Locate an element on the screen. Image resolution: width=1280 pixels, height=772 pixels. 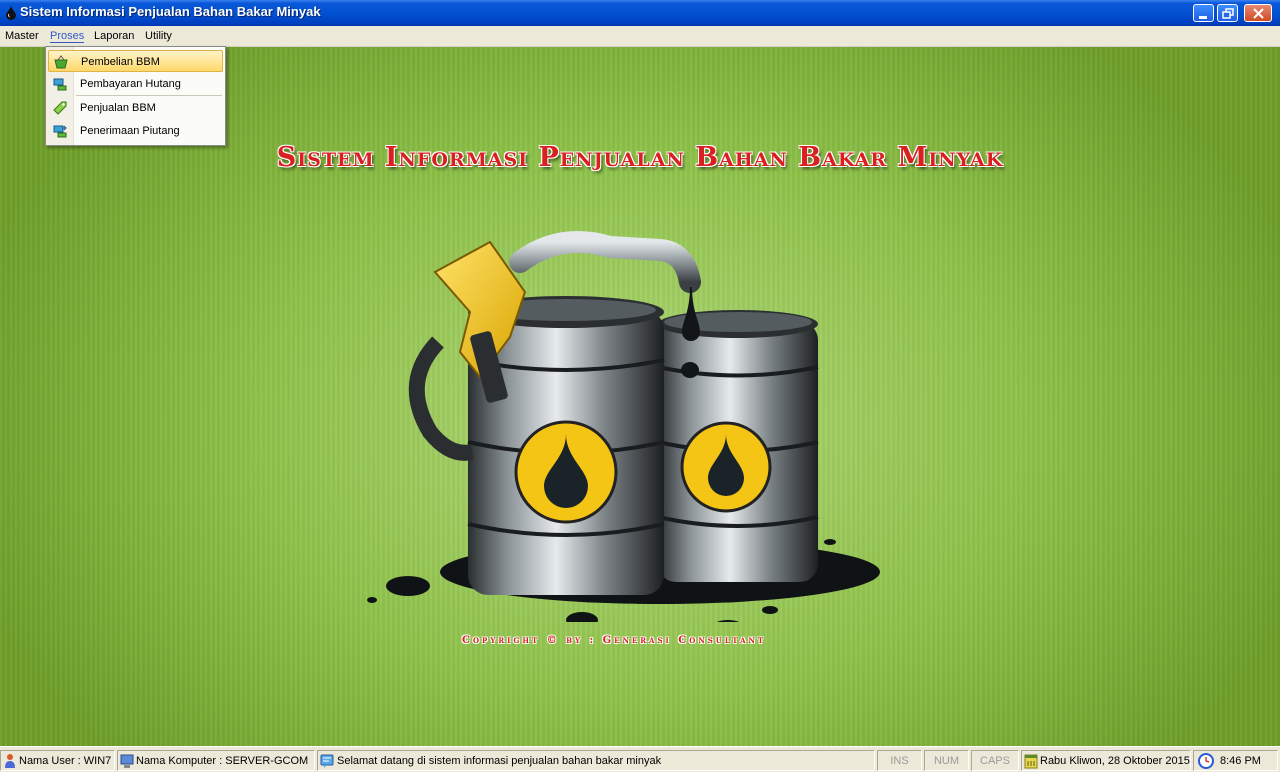
menu-utility: Utility is located at coordinates (158, 36).